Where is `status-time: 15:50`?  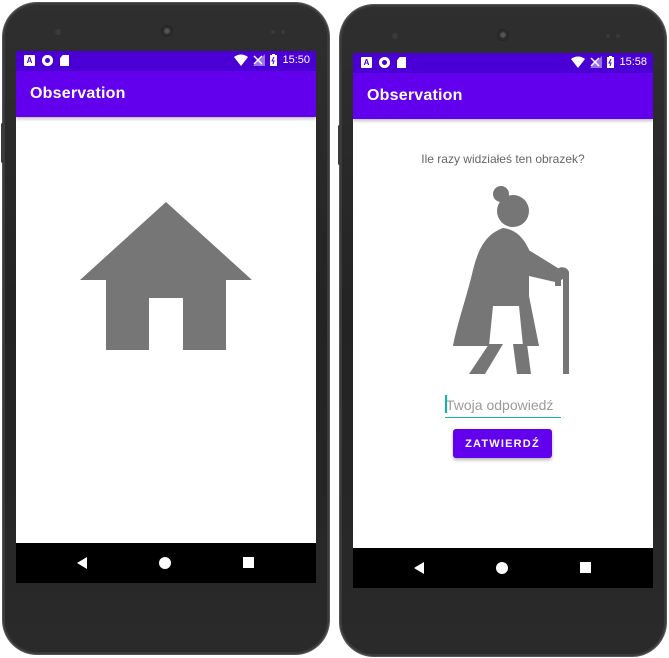 status-time: 15:50 is located at coordinates (296, 60).